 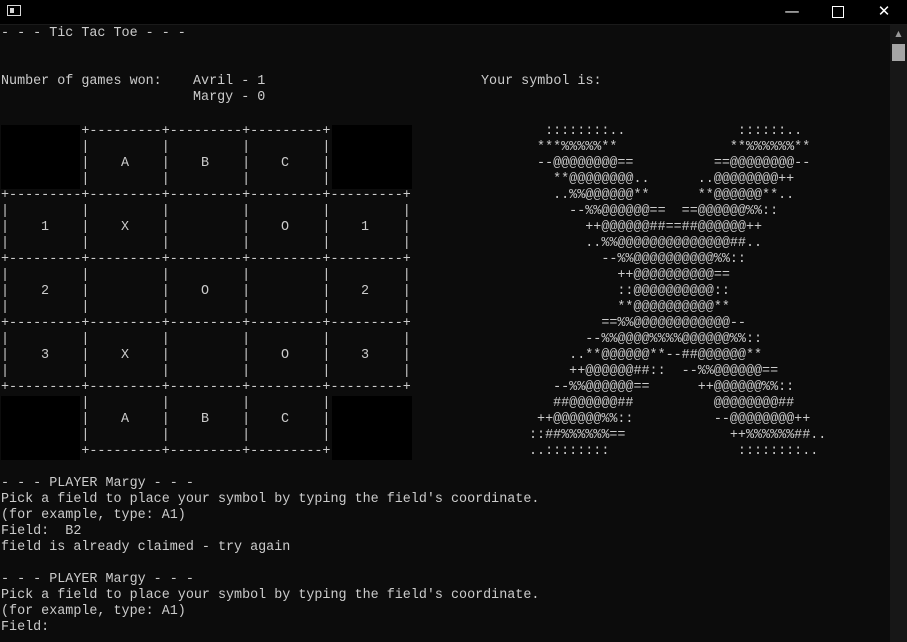 What do you see at coordinates (14, 10) in the screenshot?
I see `console-app-icon` at bounding box center [14, 10].